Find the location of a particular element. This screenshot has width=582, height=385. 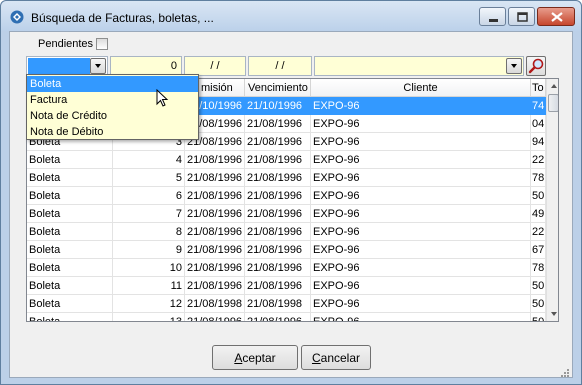

doc-type-selected-value is located at coordinates (59, 66).